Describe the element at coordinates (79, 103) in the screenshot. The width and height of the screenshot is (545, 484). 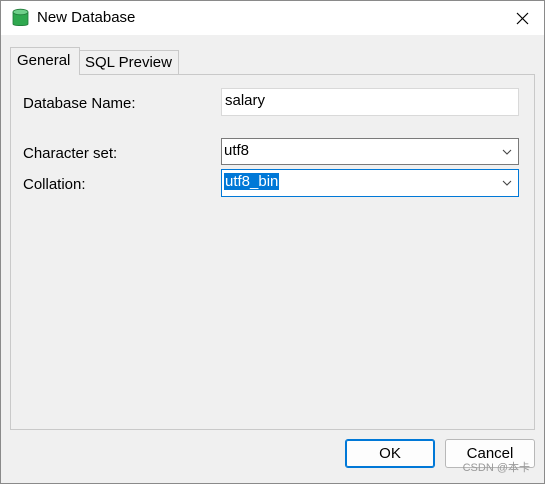
I see `database-name-label: Database Name:` at that location.